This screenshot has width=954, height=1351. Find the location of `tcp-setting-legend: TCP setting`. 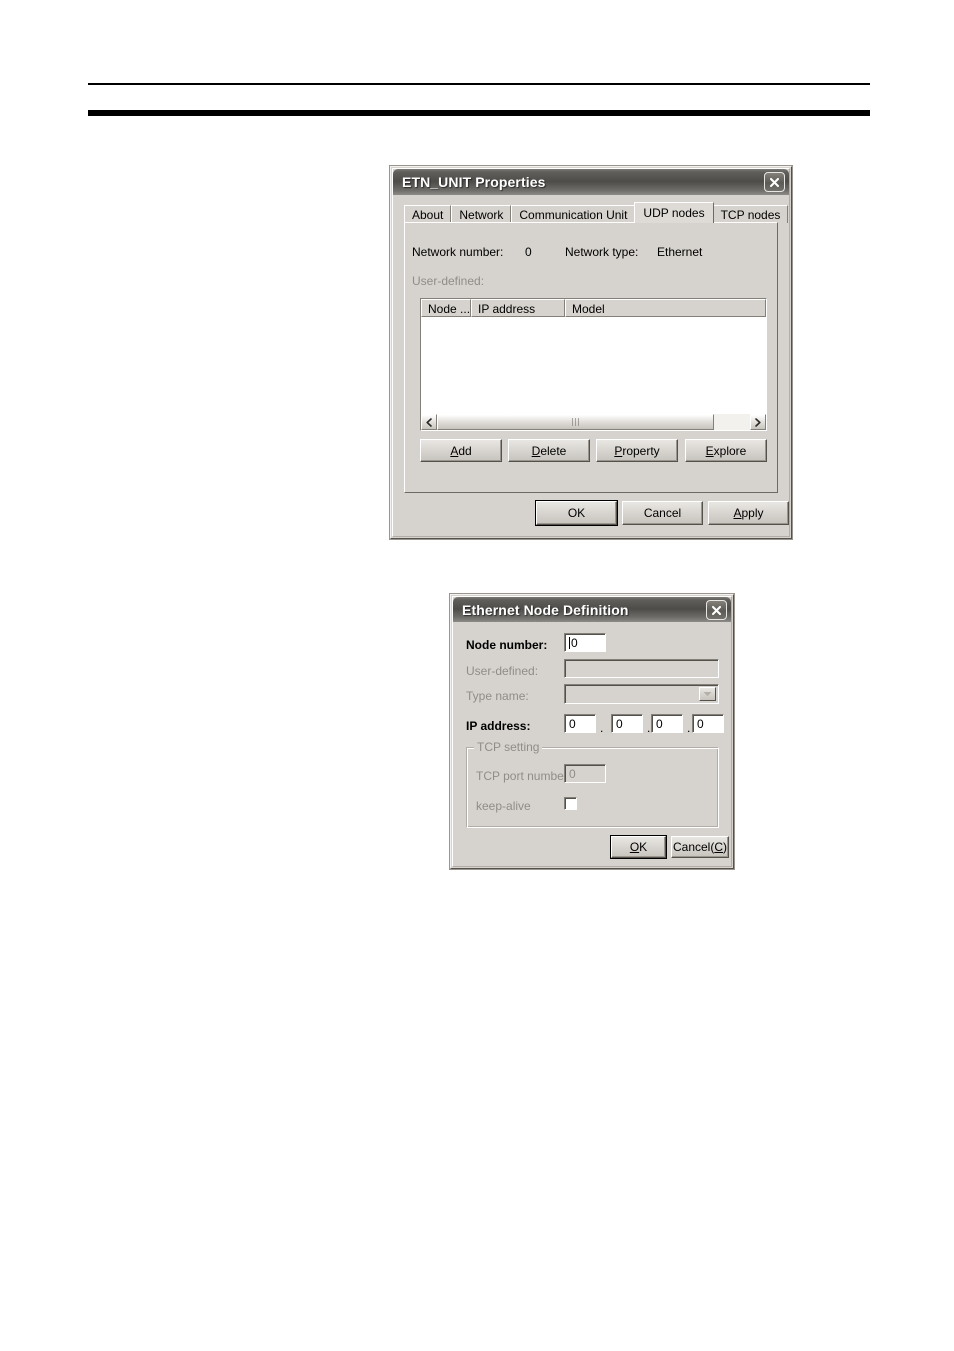

tcp-setting-legend: TCP setting is located at coordinates (508, 747).